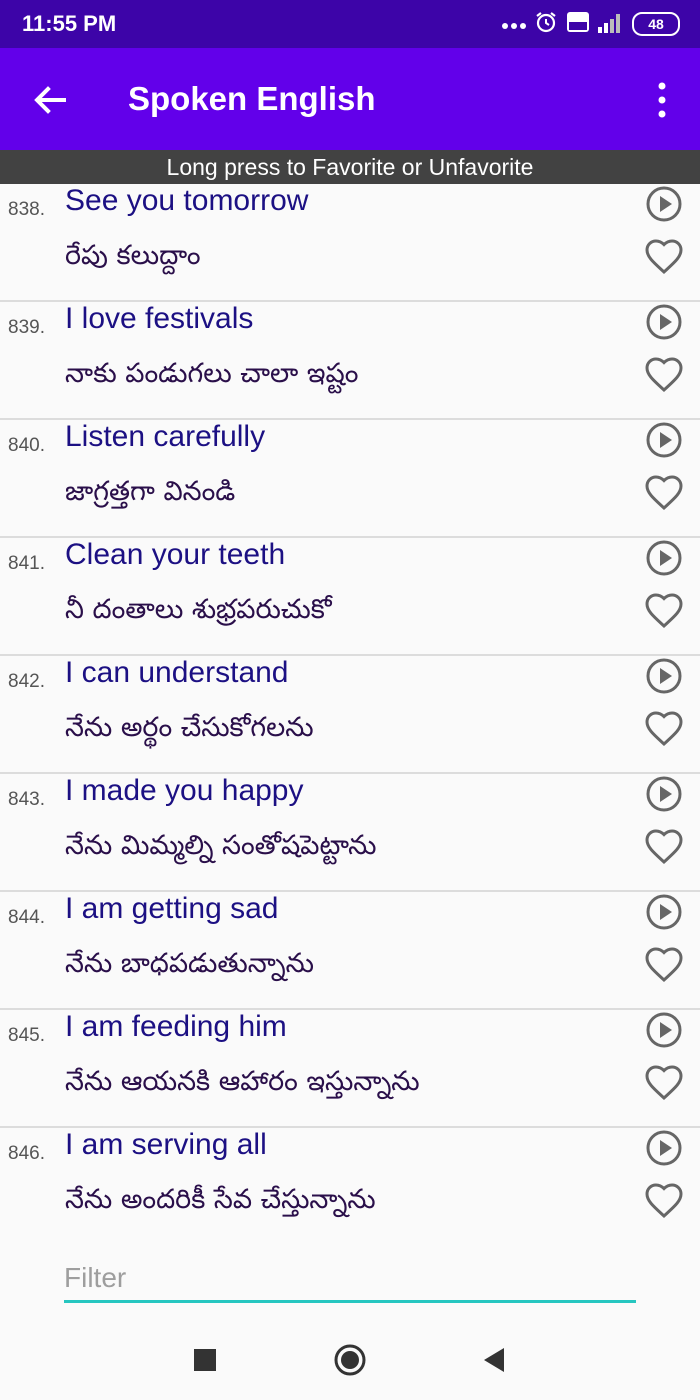 The width and height of the screenshot is (700, 1400). Describe the element at coordinates (165, 436) in the screenshot. I see `english-phrase: Listen carefully` at that location.